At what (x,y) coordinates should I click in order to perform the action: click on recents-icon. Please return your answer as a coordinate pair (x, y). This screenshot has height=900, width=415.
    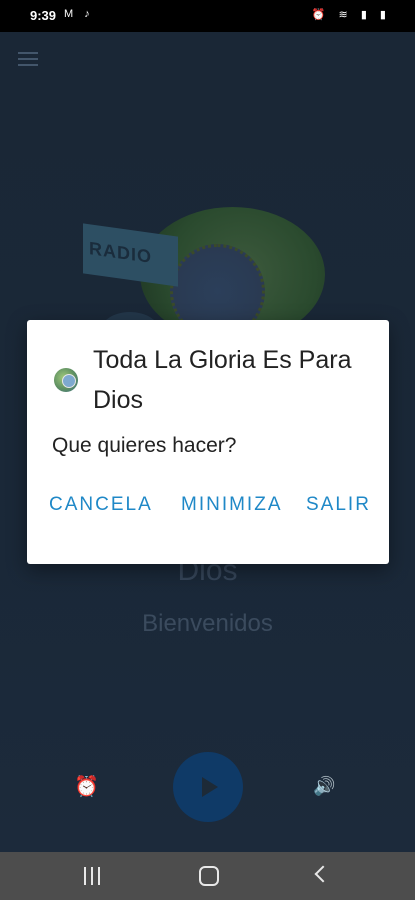
    Looking at the image, I should click on (94, 876).